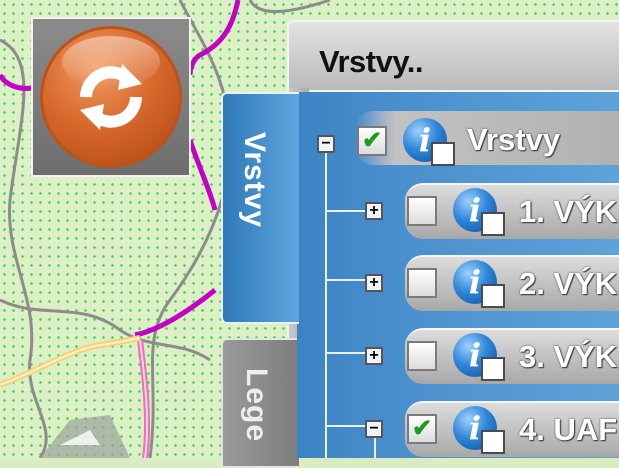 Image resolution: width=619 pixels, height=468 pixels. Describe the element at coordinates (254, 180) in the screenshot. I see `tab-layers-label: Vrstvy` at that location.